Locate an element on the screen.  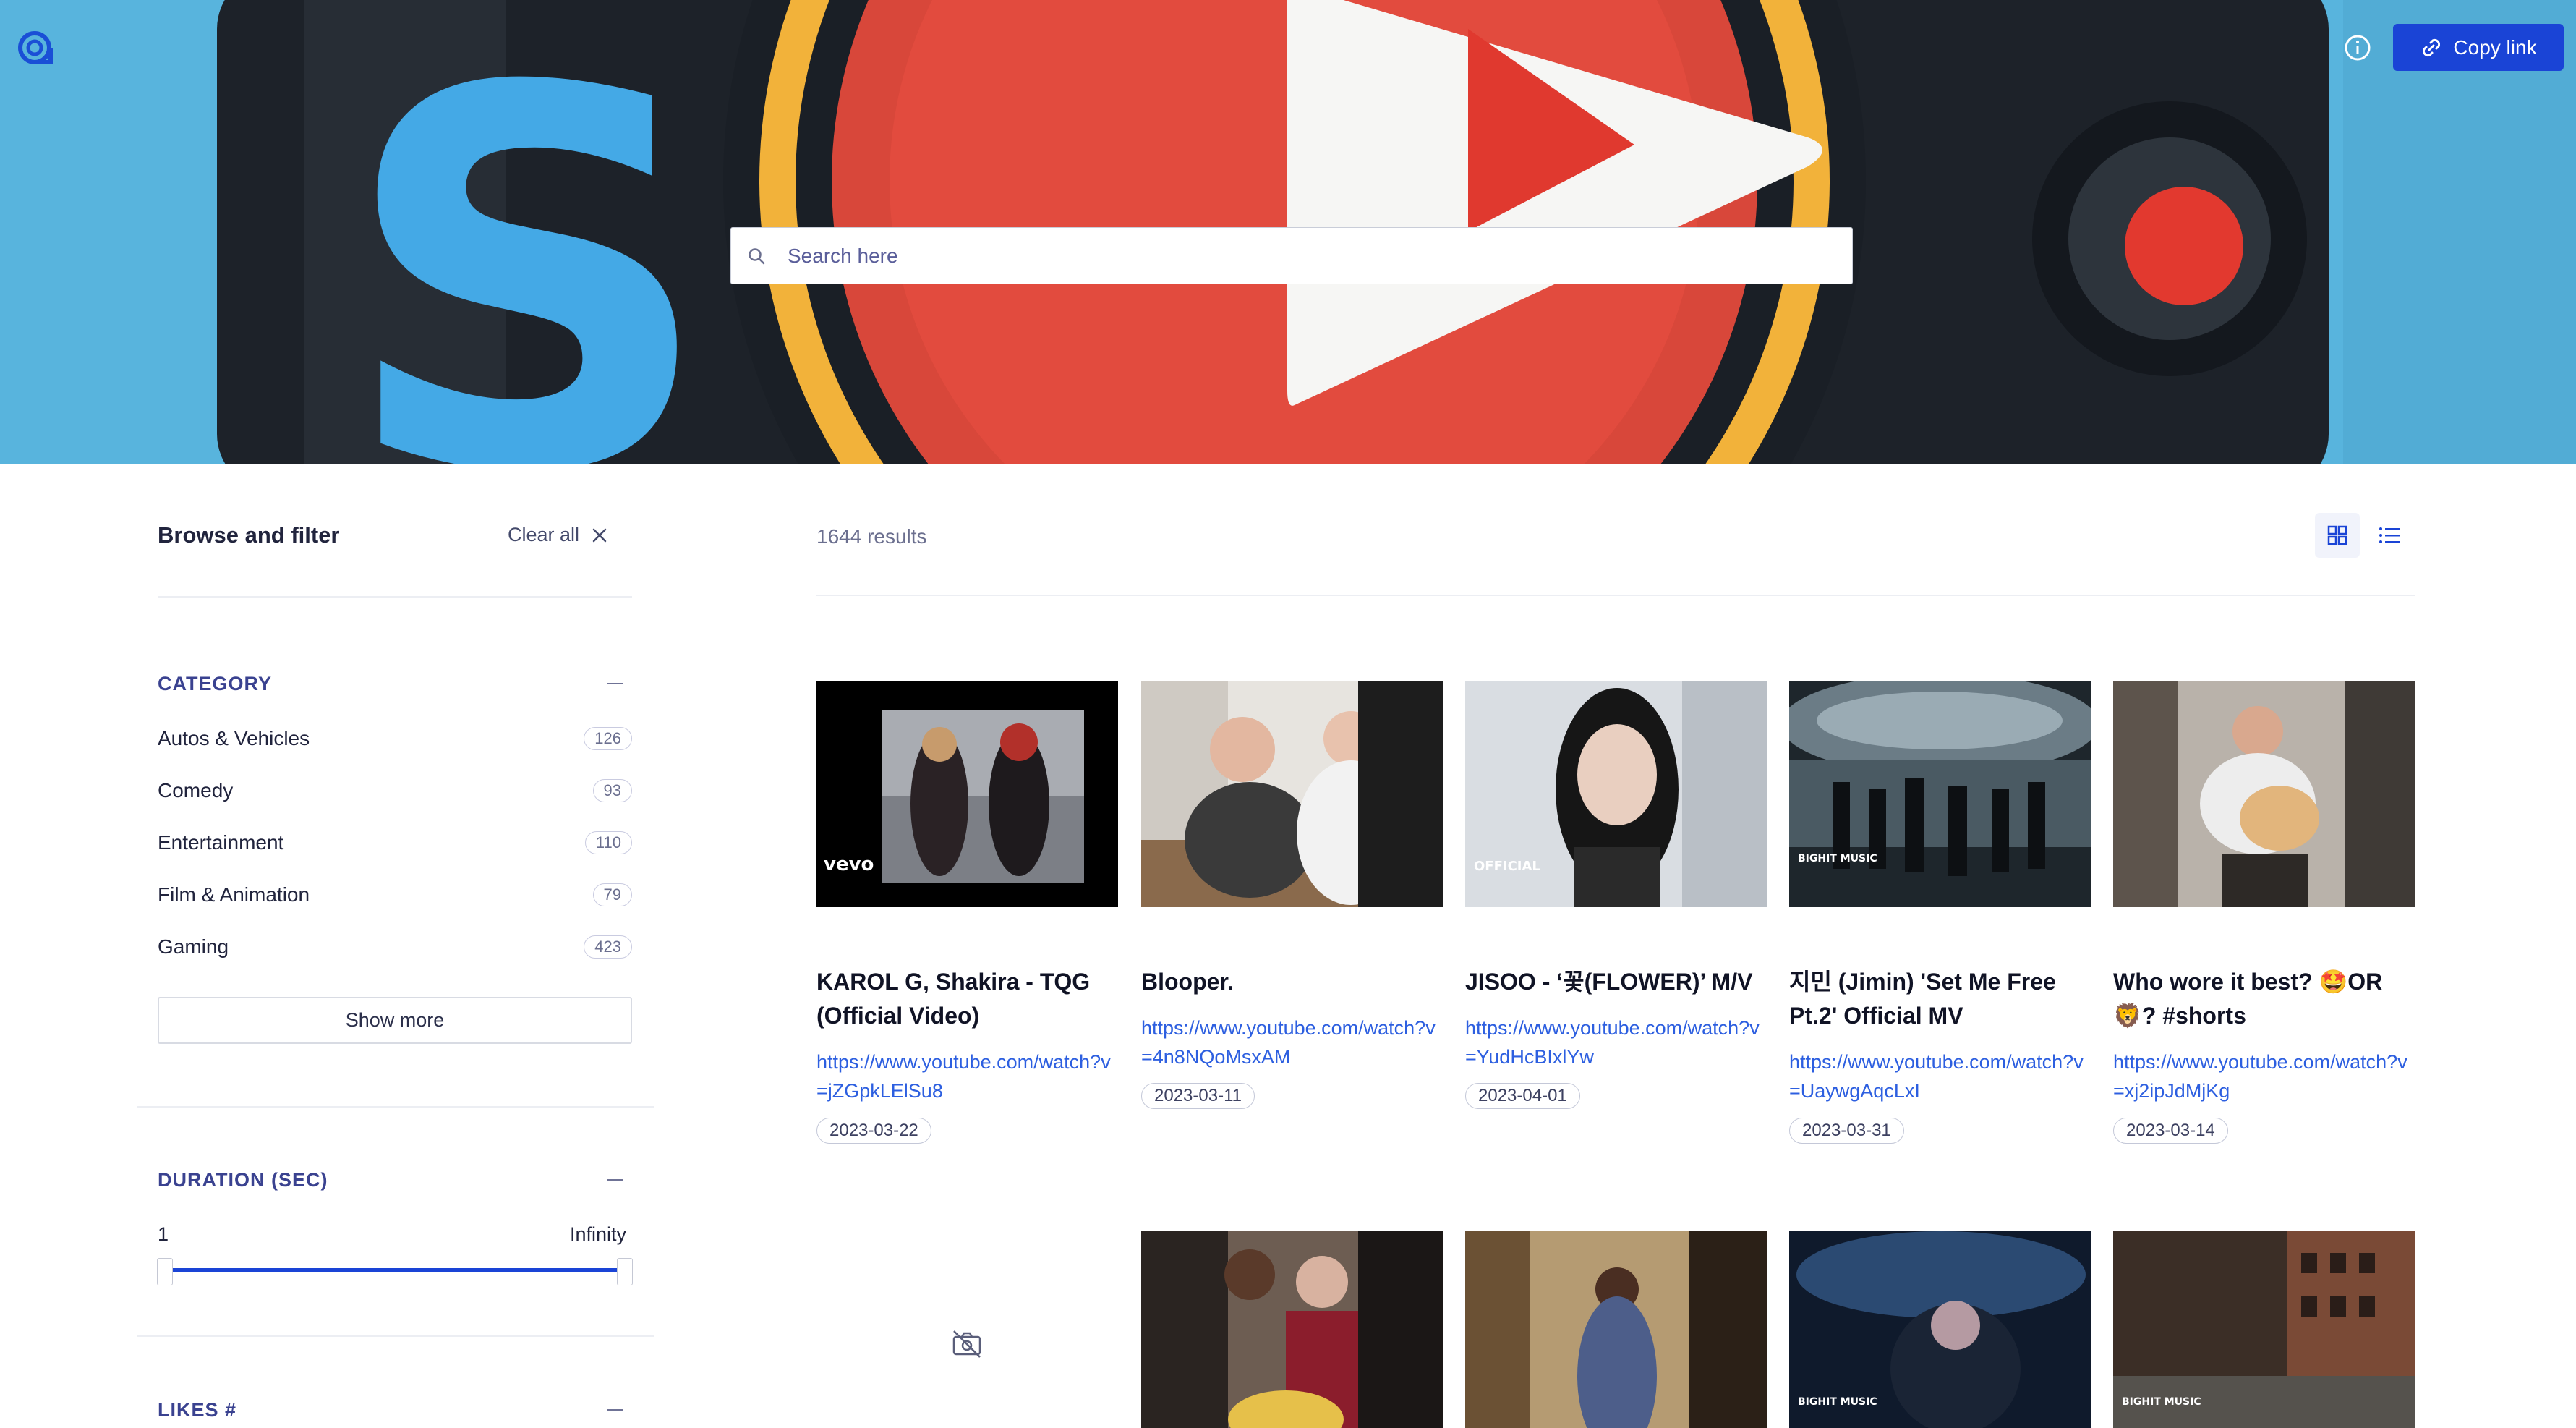
category-label: Gaming is located at coordinates (193, 946).